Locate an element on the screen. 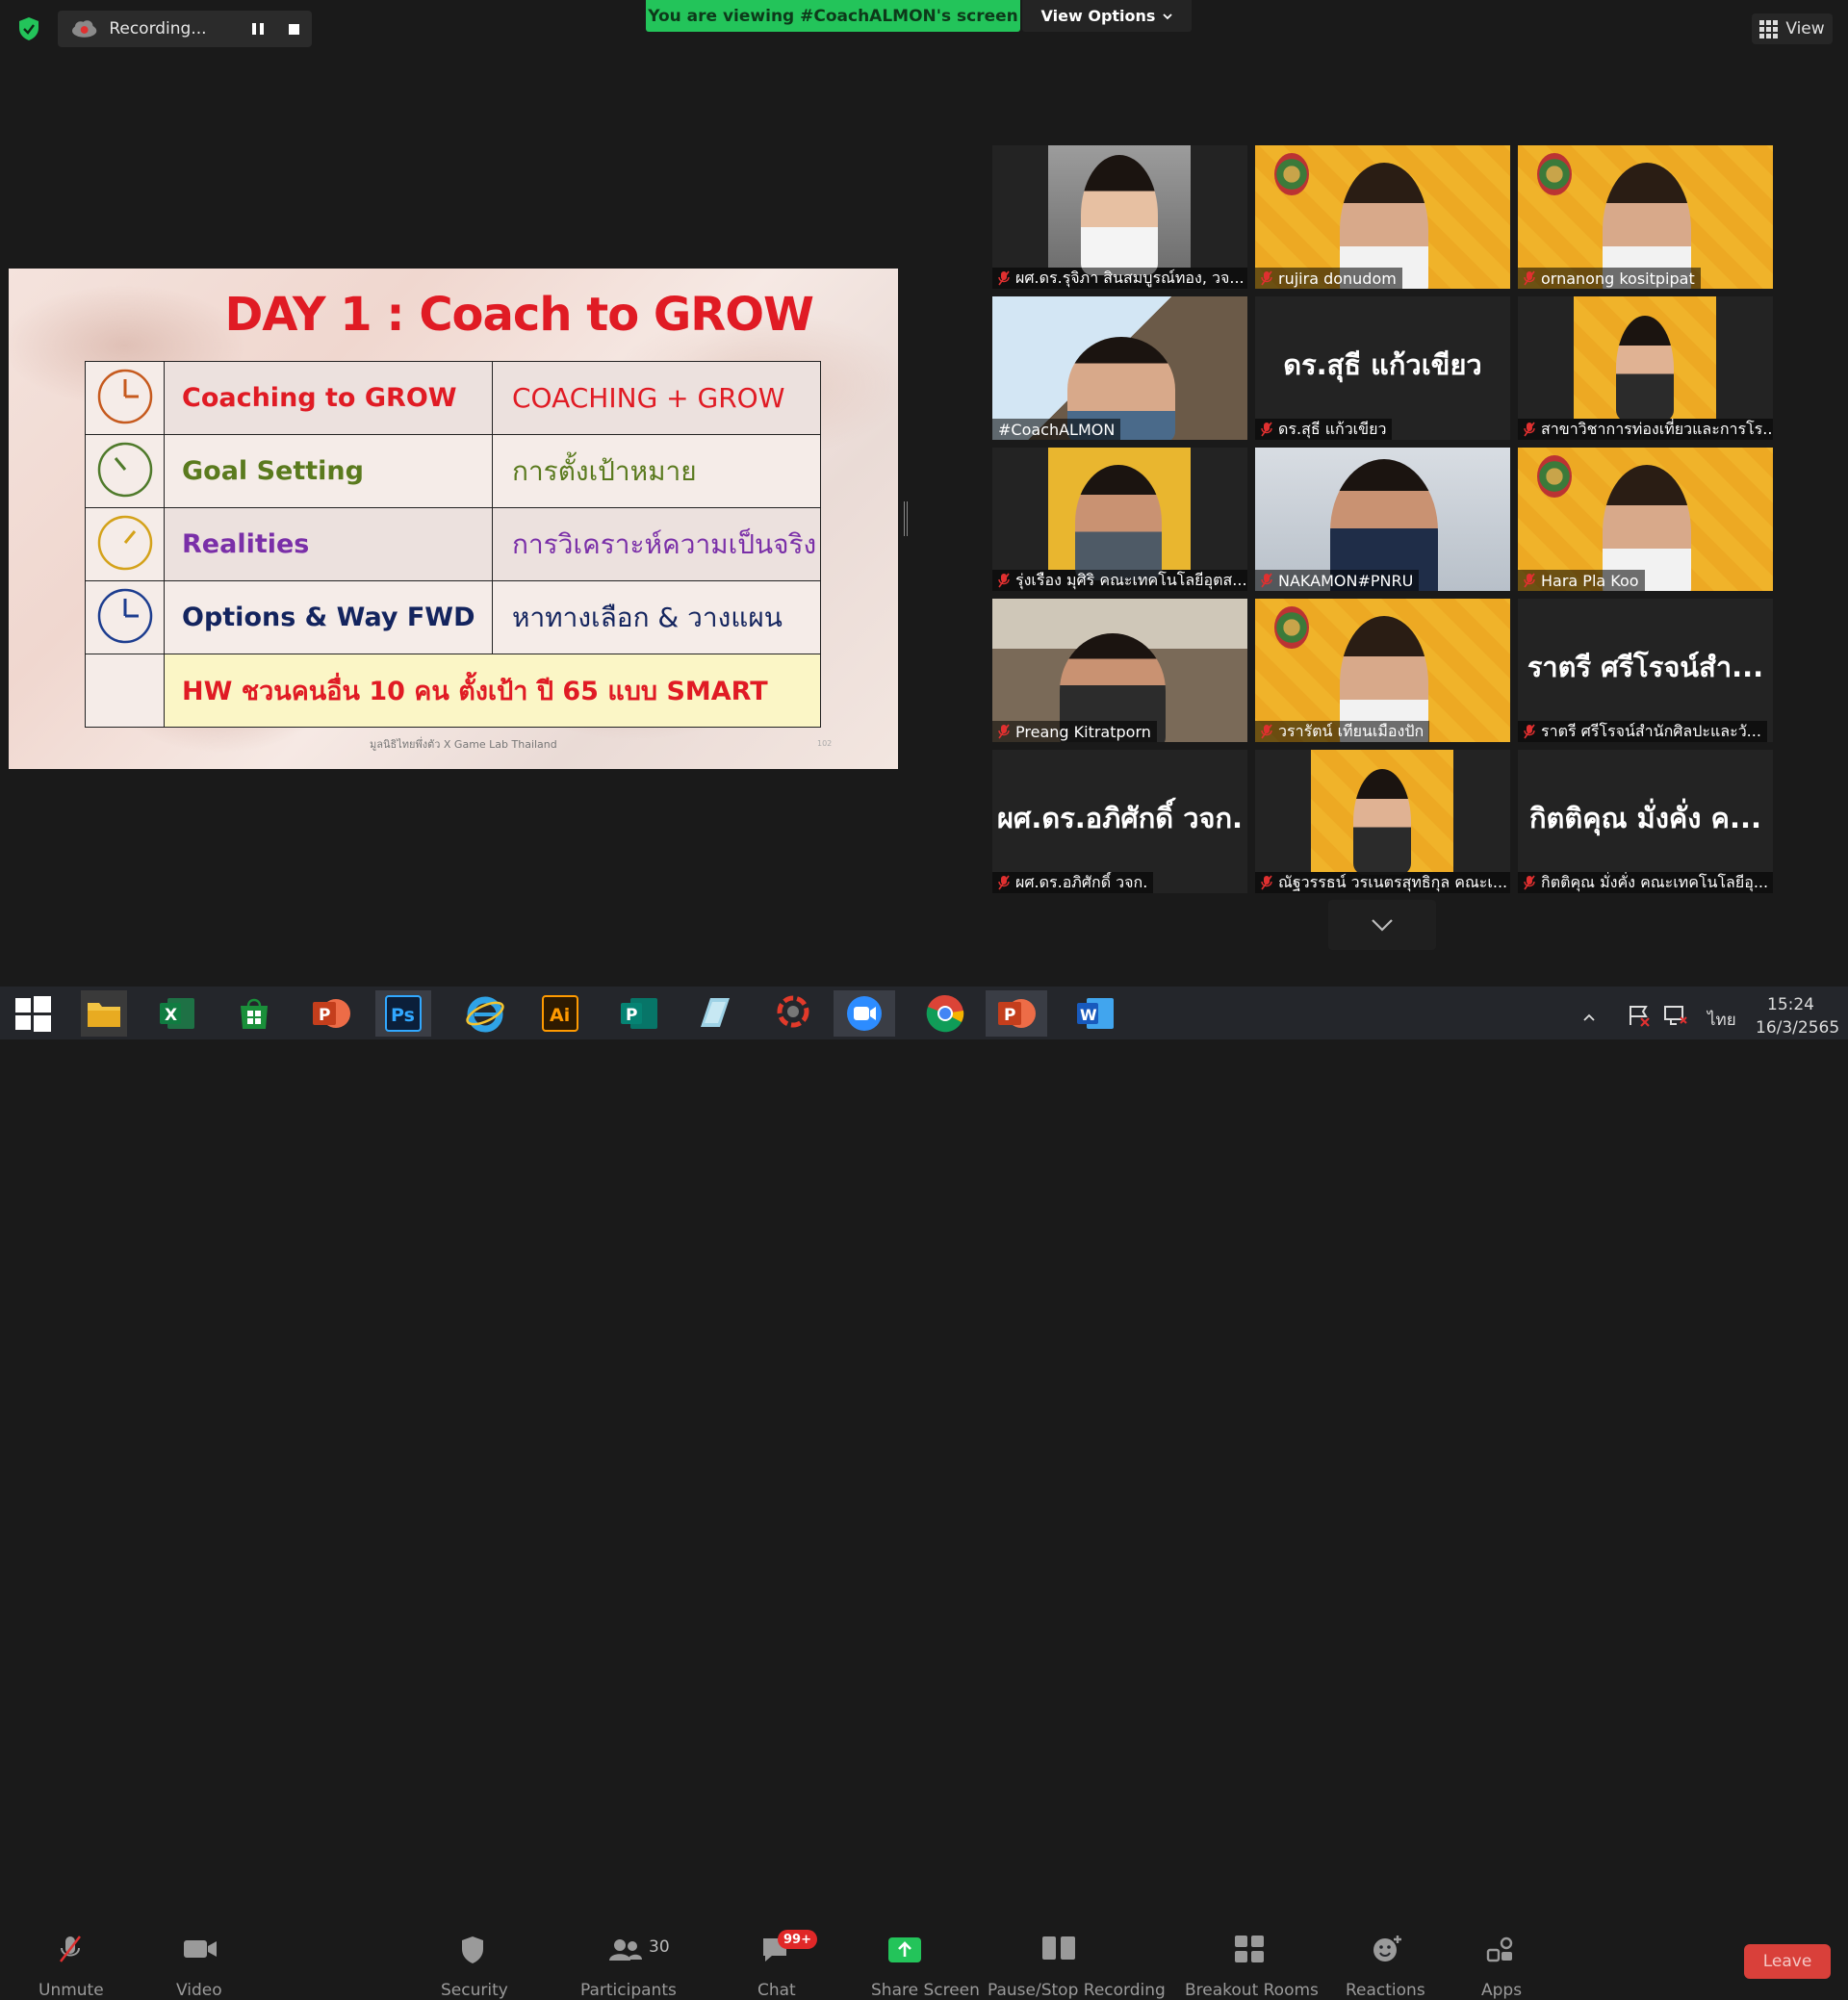  stop-recording-button is located at coordinates (294, 29).